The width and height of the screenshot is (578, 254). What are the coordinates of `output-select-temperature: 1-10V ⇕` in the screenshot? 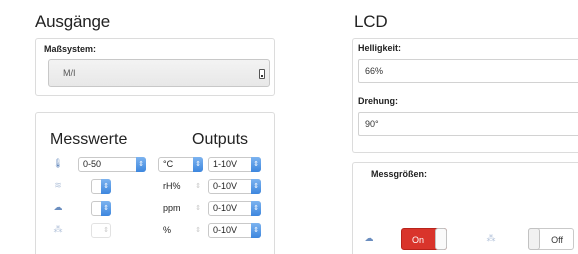 It's located at (234, 164).